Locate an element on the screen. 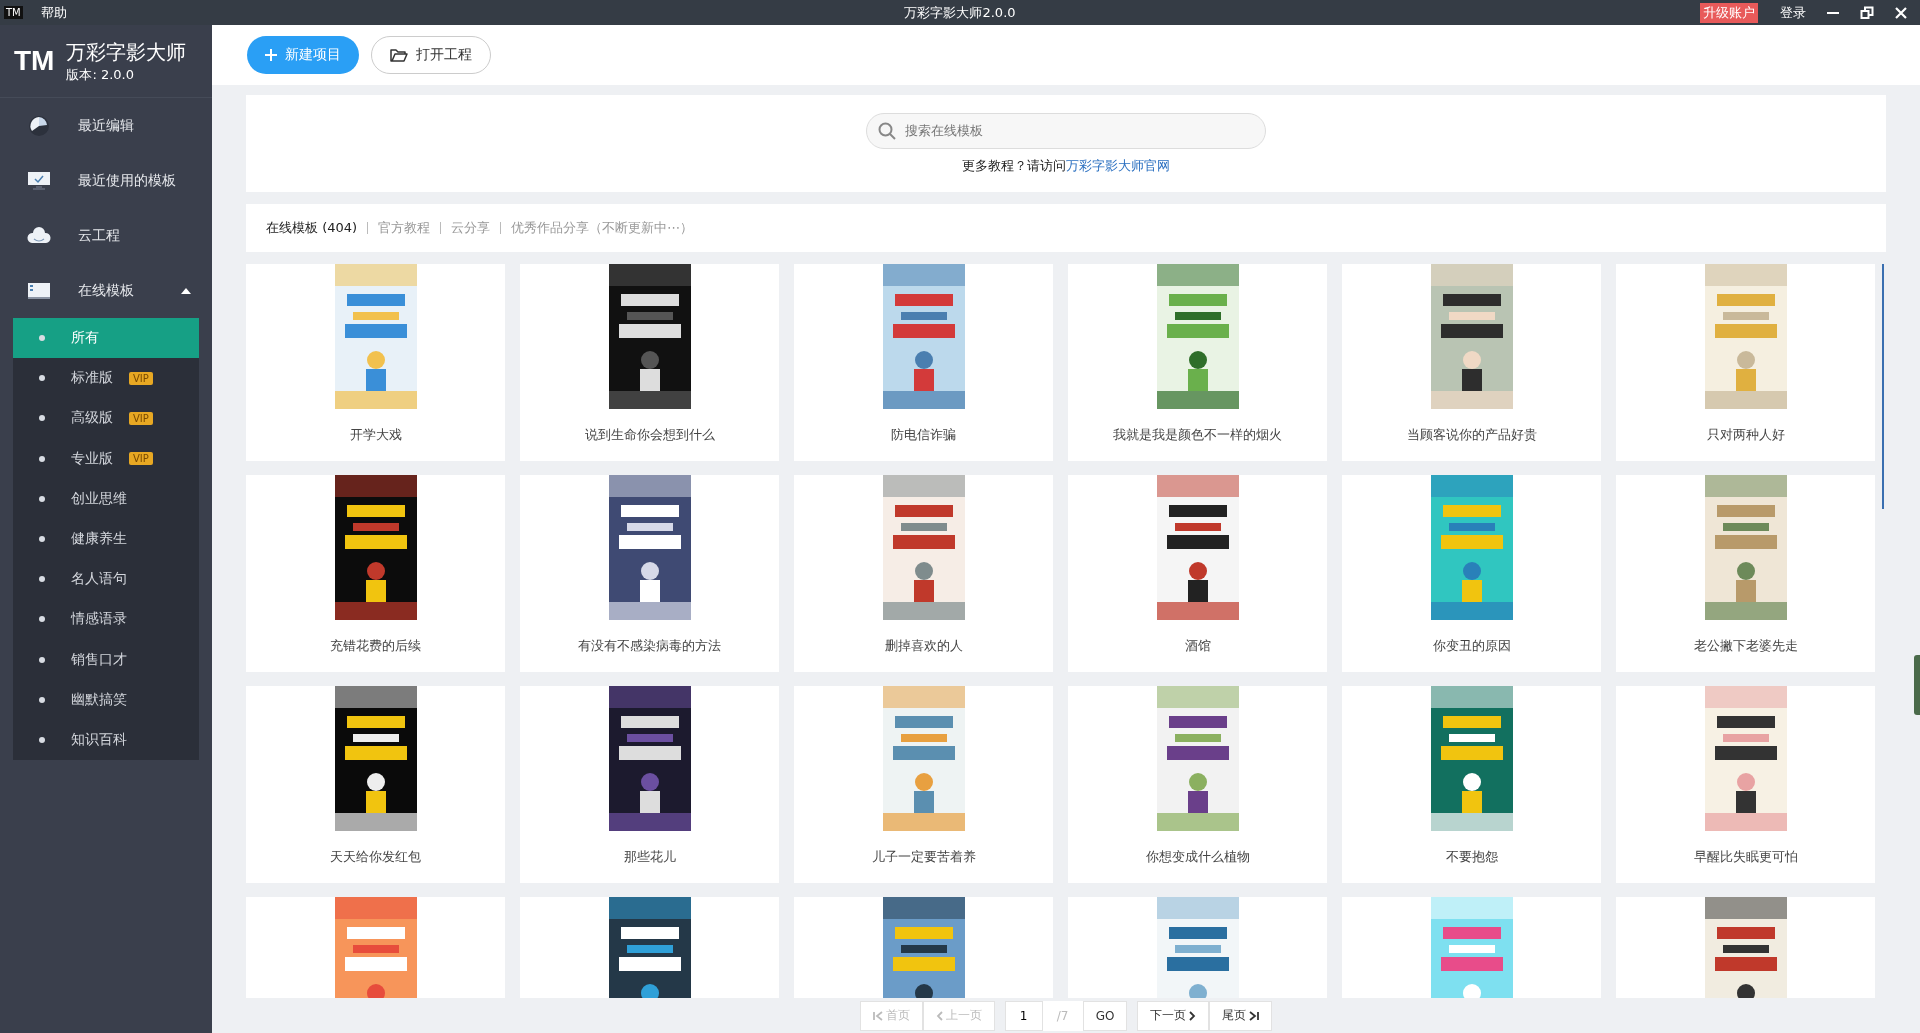  category-item: 知识百科 is located at coordinates (106, 740).